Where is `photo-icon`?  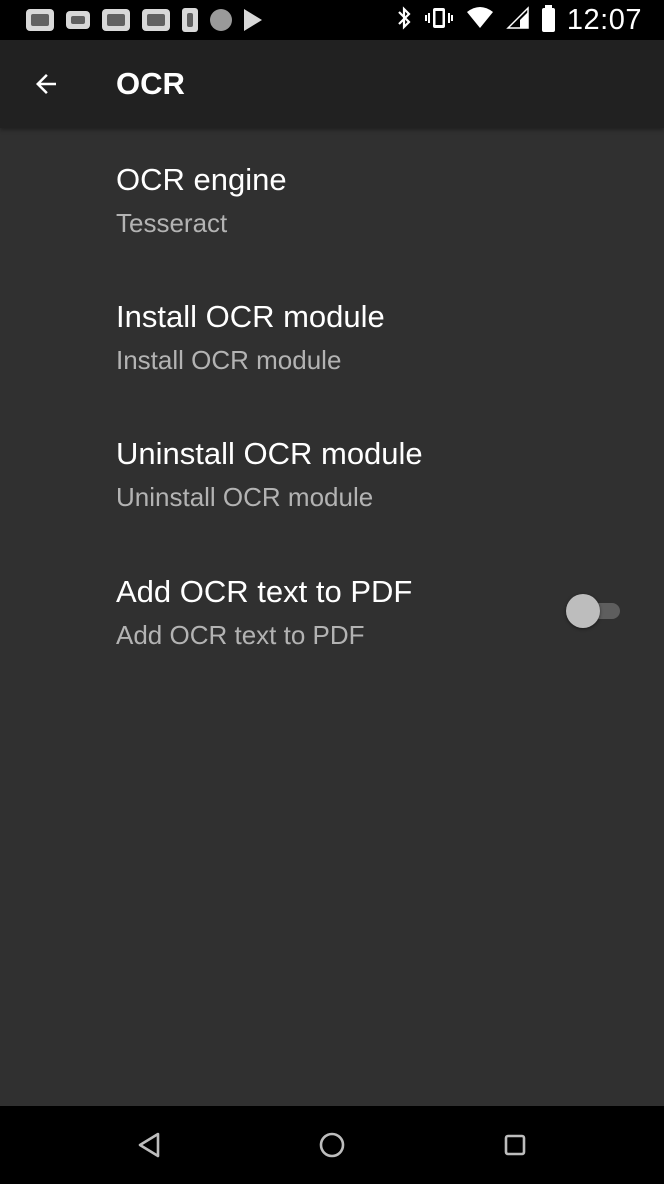
photo-icon is located at coordinates (40, 20).